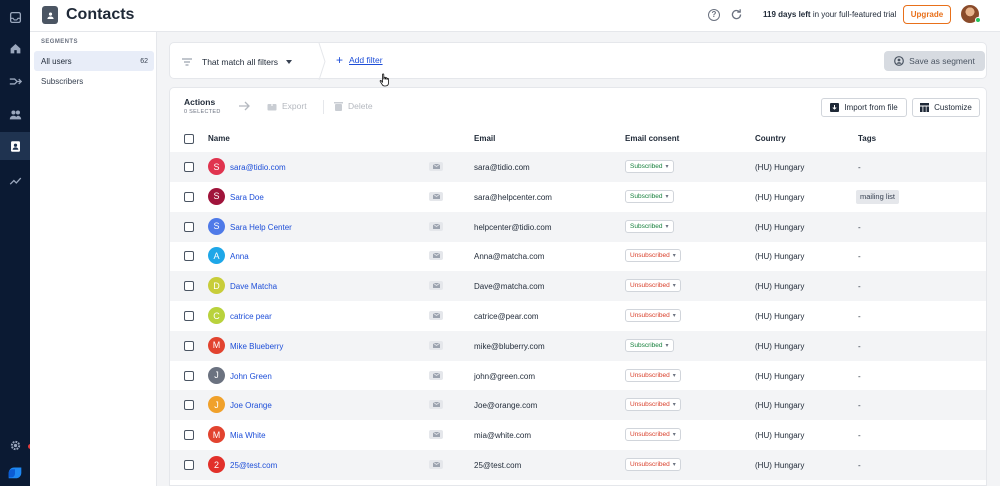  I want to click on header-tags: Tags, so click(867, 138).